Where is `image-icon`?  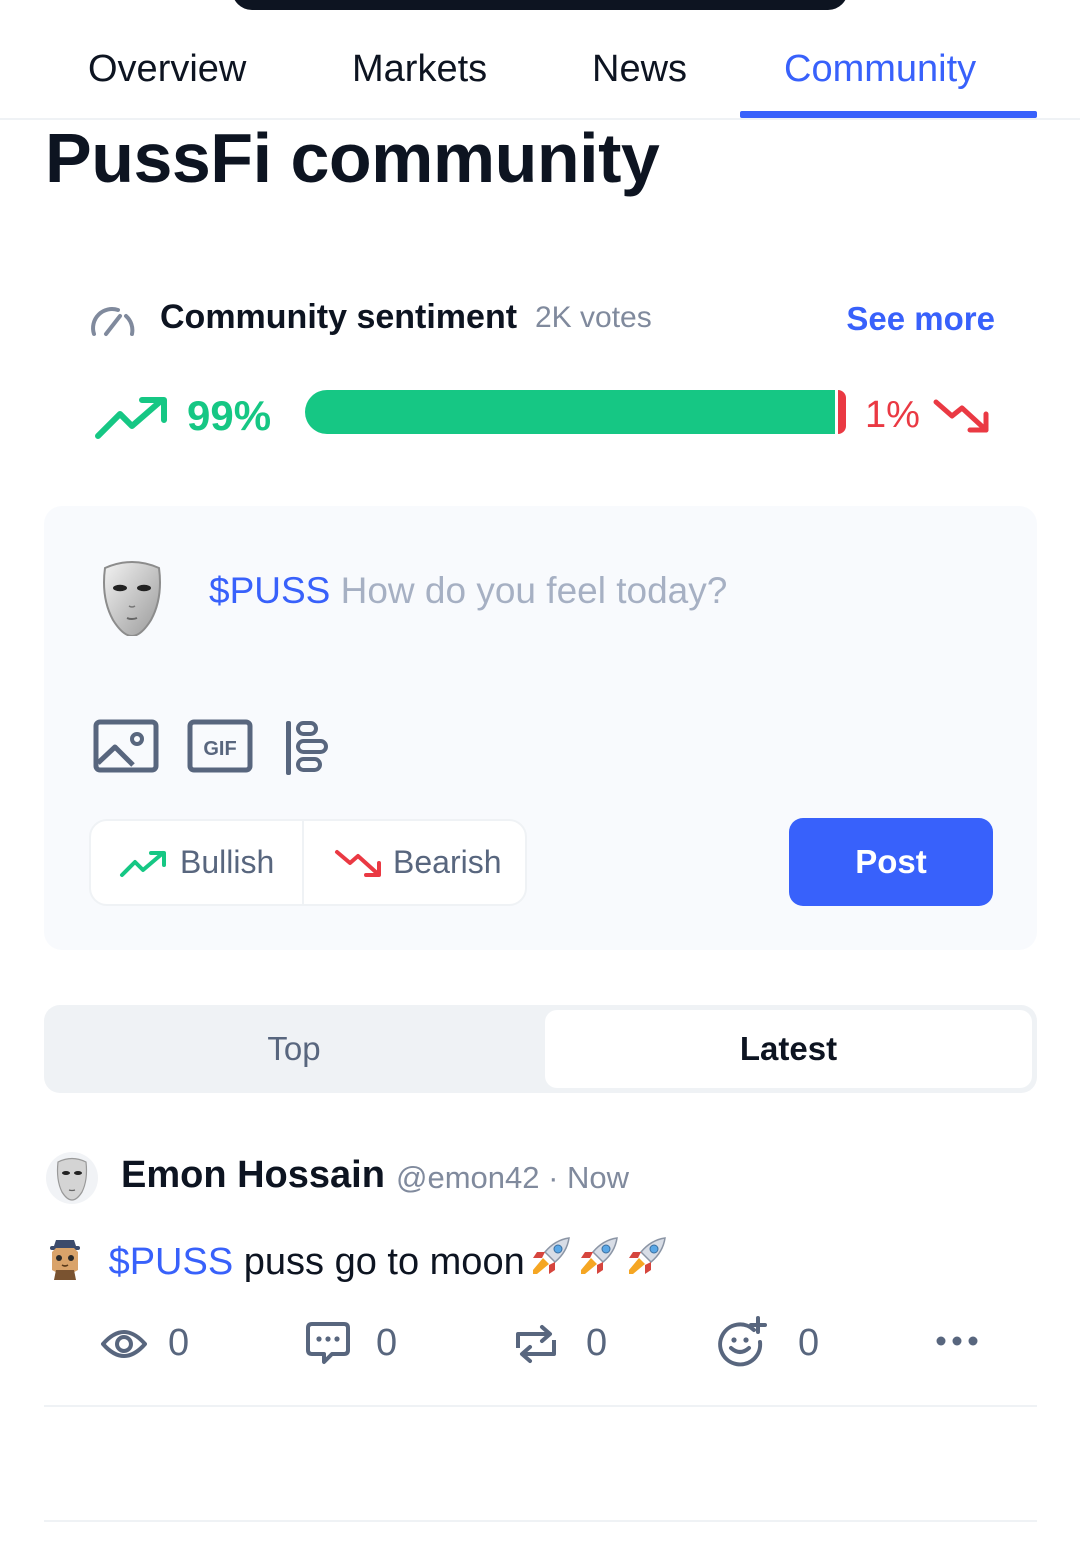
image-icon is located at coordinates (126, 746).